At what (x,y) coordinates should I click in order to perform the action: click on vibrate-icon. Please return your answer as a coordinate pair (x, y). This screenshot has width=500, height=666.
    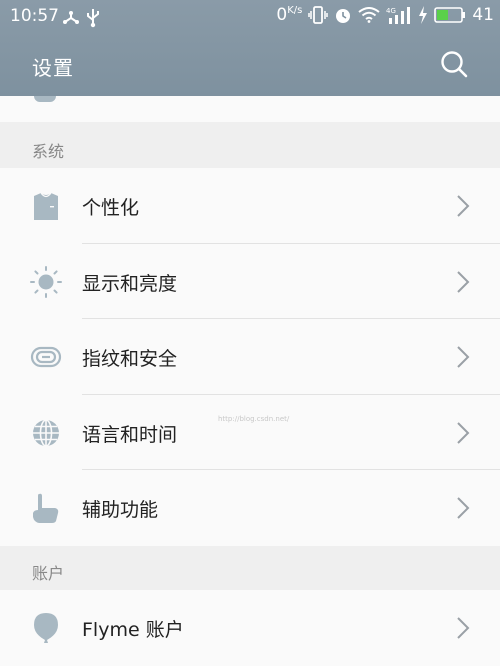
    Looking at the image, I should click on (318, 15).